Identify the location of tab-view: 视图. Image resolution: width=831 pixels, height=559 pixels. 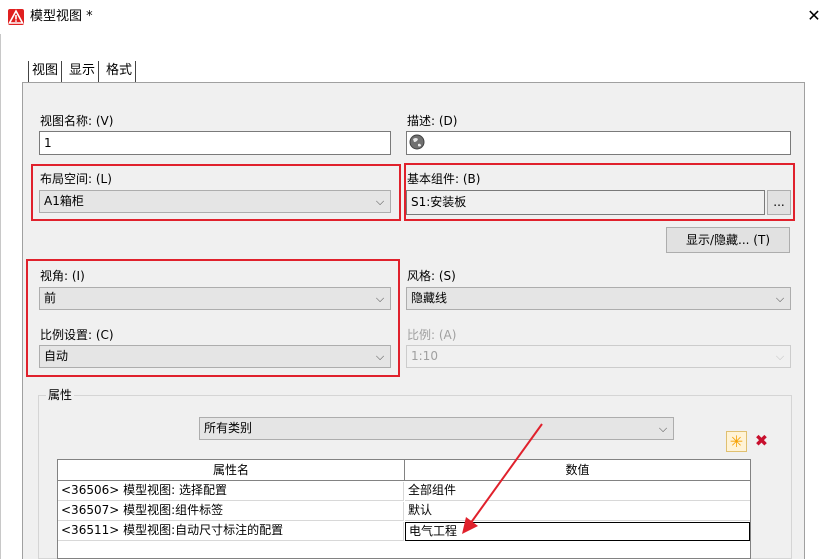
(45, 72).